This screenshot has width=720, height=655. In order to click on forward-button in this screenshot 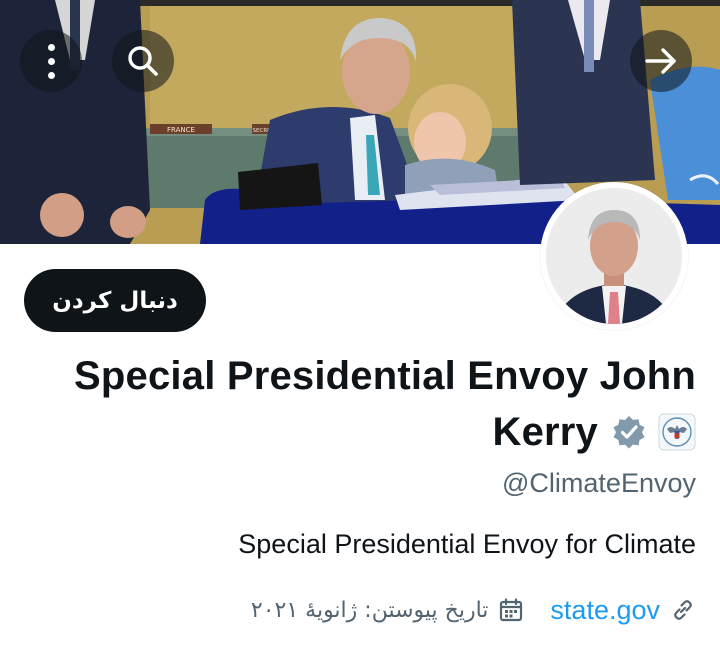, I will do `click(661, 61)`.